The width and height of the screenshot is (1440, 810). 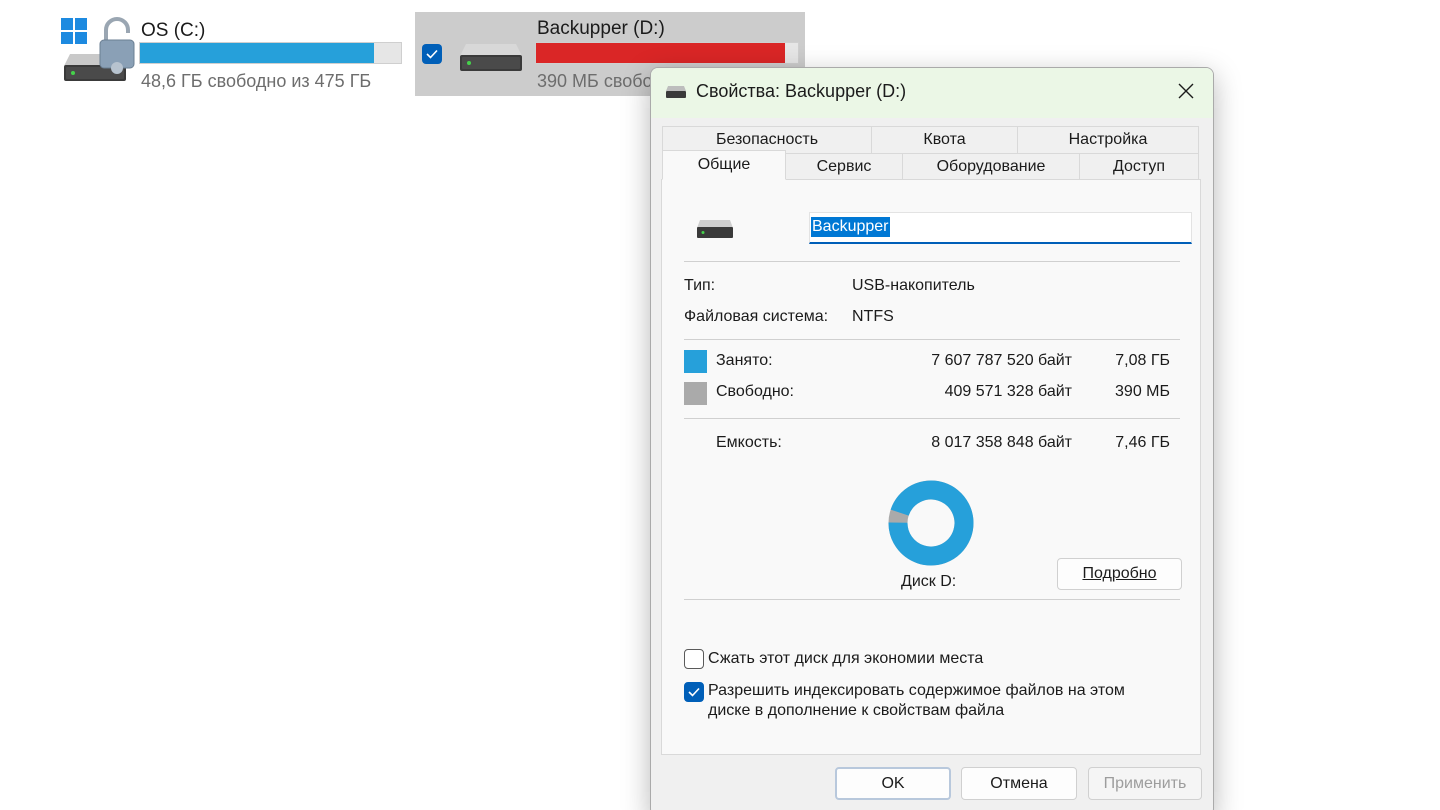 I want to click on tab-hardware: Оборудование, so click(x=991, y=166).